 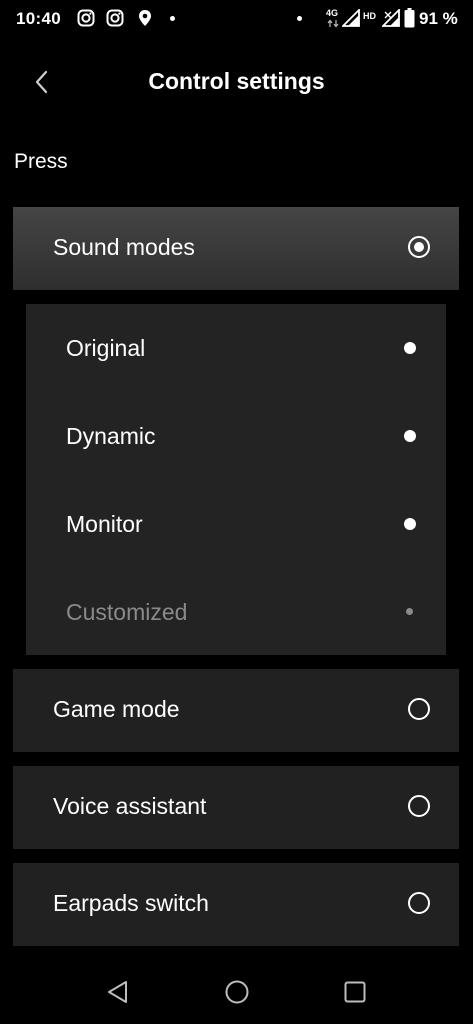 I want to click on sound-mode-original: Original, so click(x=236, y=348).